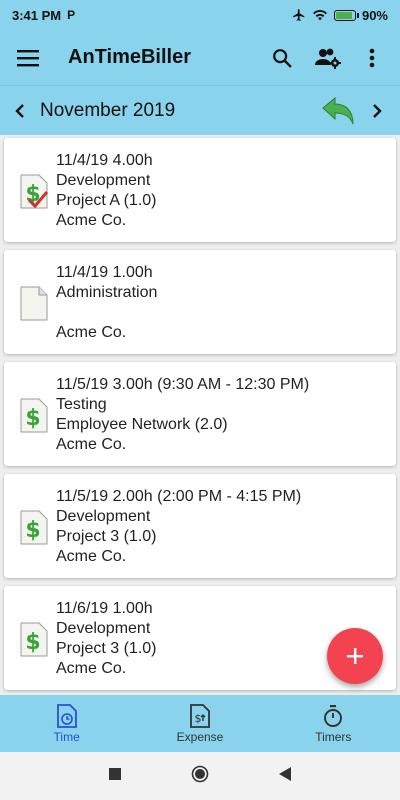  I want to click on add-entry-button, so click(355, 656).